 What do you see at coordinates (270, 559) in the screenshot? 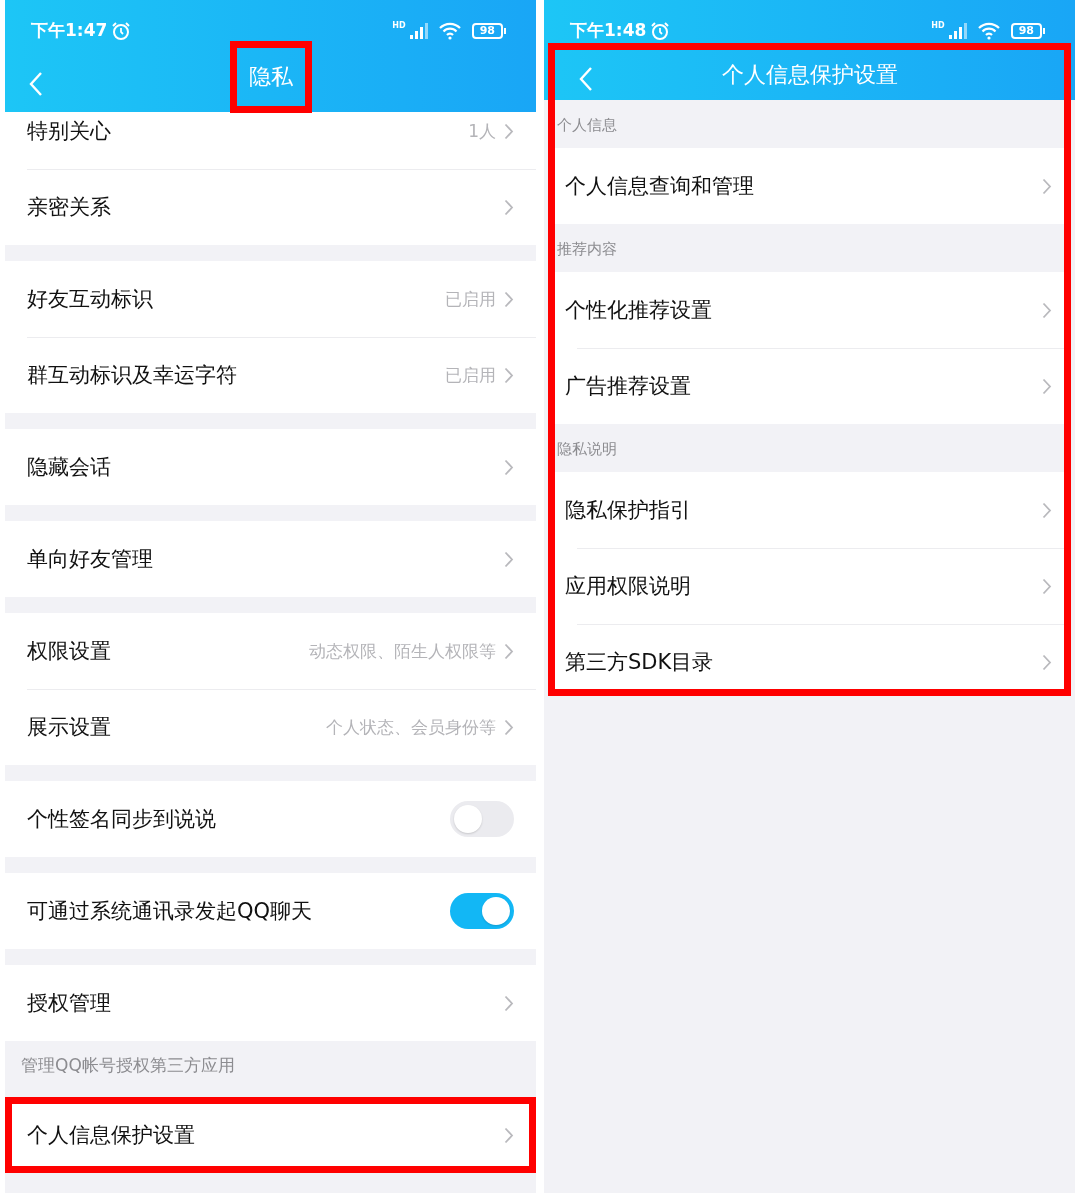
I see `settings-row: 单向好友管理` at bounding box center [270, 559].